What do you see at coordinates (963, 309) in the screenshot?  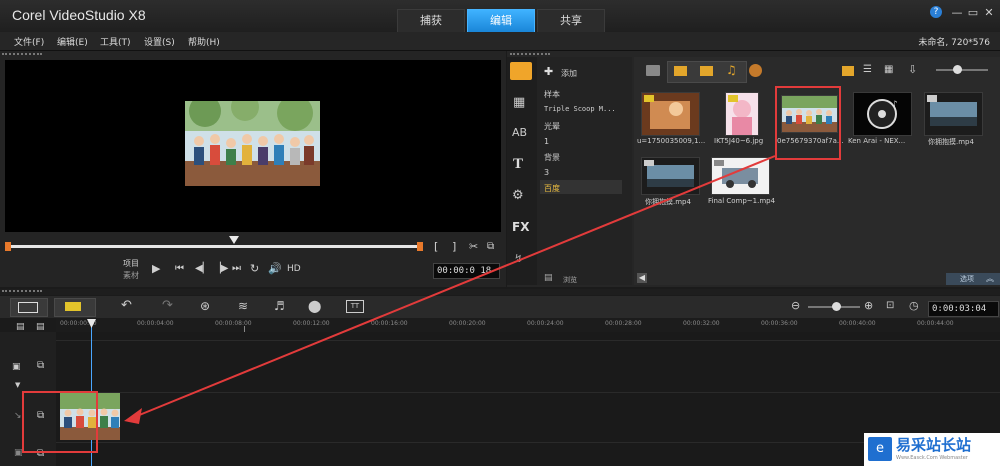 I see `timeline-timecode: 0:00:03:04` at bounding box center [963, 309].